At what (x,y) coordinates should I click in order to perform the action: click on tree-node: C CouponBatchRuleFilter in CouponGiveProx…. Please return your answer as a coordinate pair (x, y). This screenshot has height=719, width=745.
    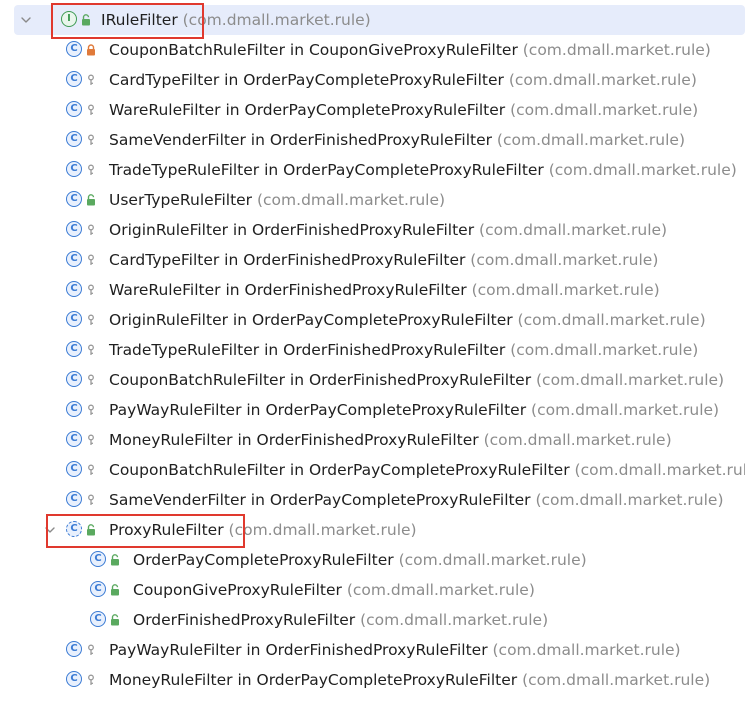
    Looking at the image, I should click on (372, 50).